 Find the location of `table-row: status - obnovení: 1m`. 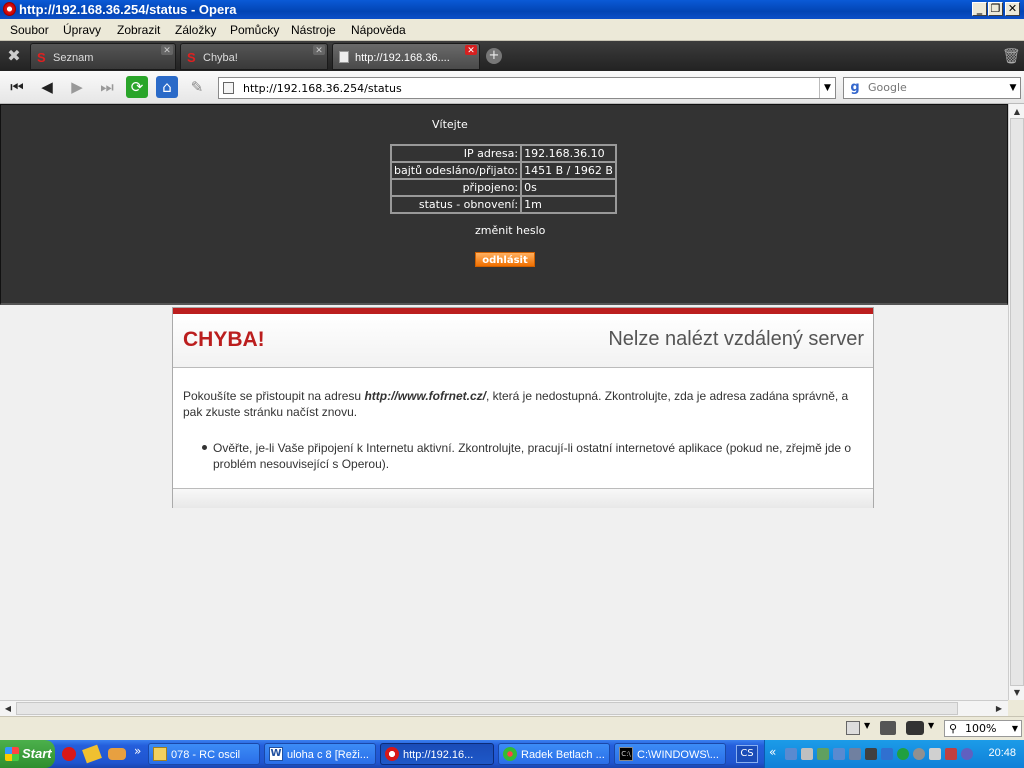

table-row: status - obnovení: 1m is located at coordinates (503, 204).